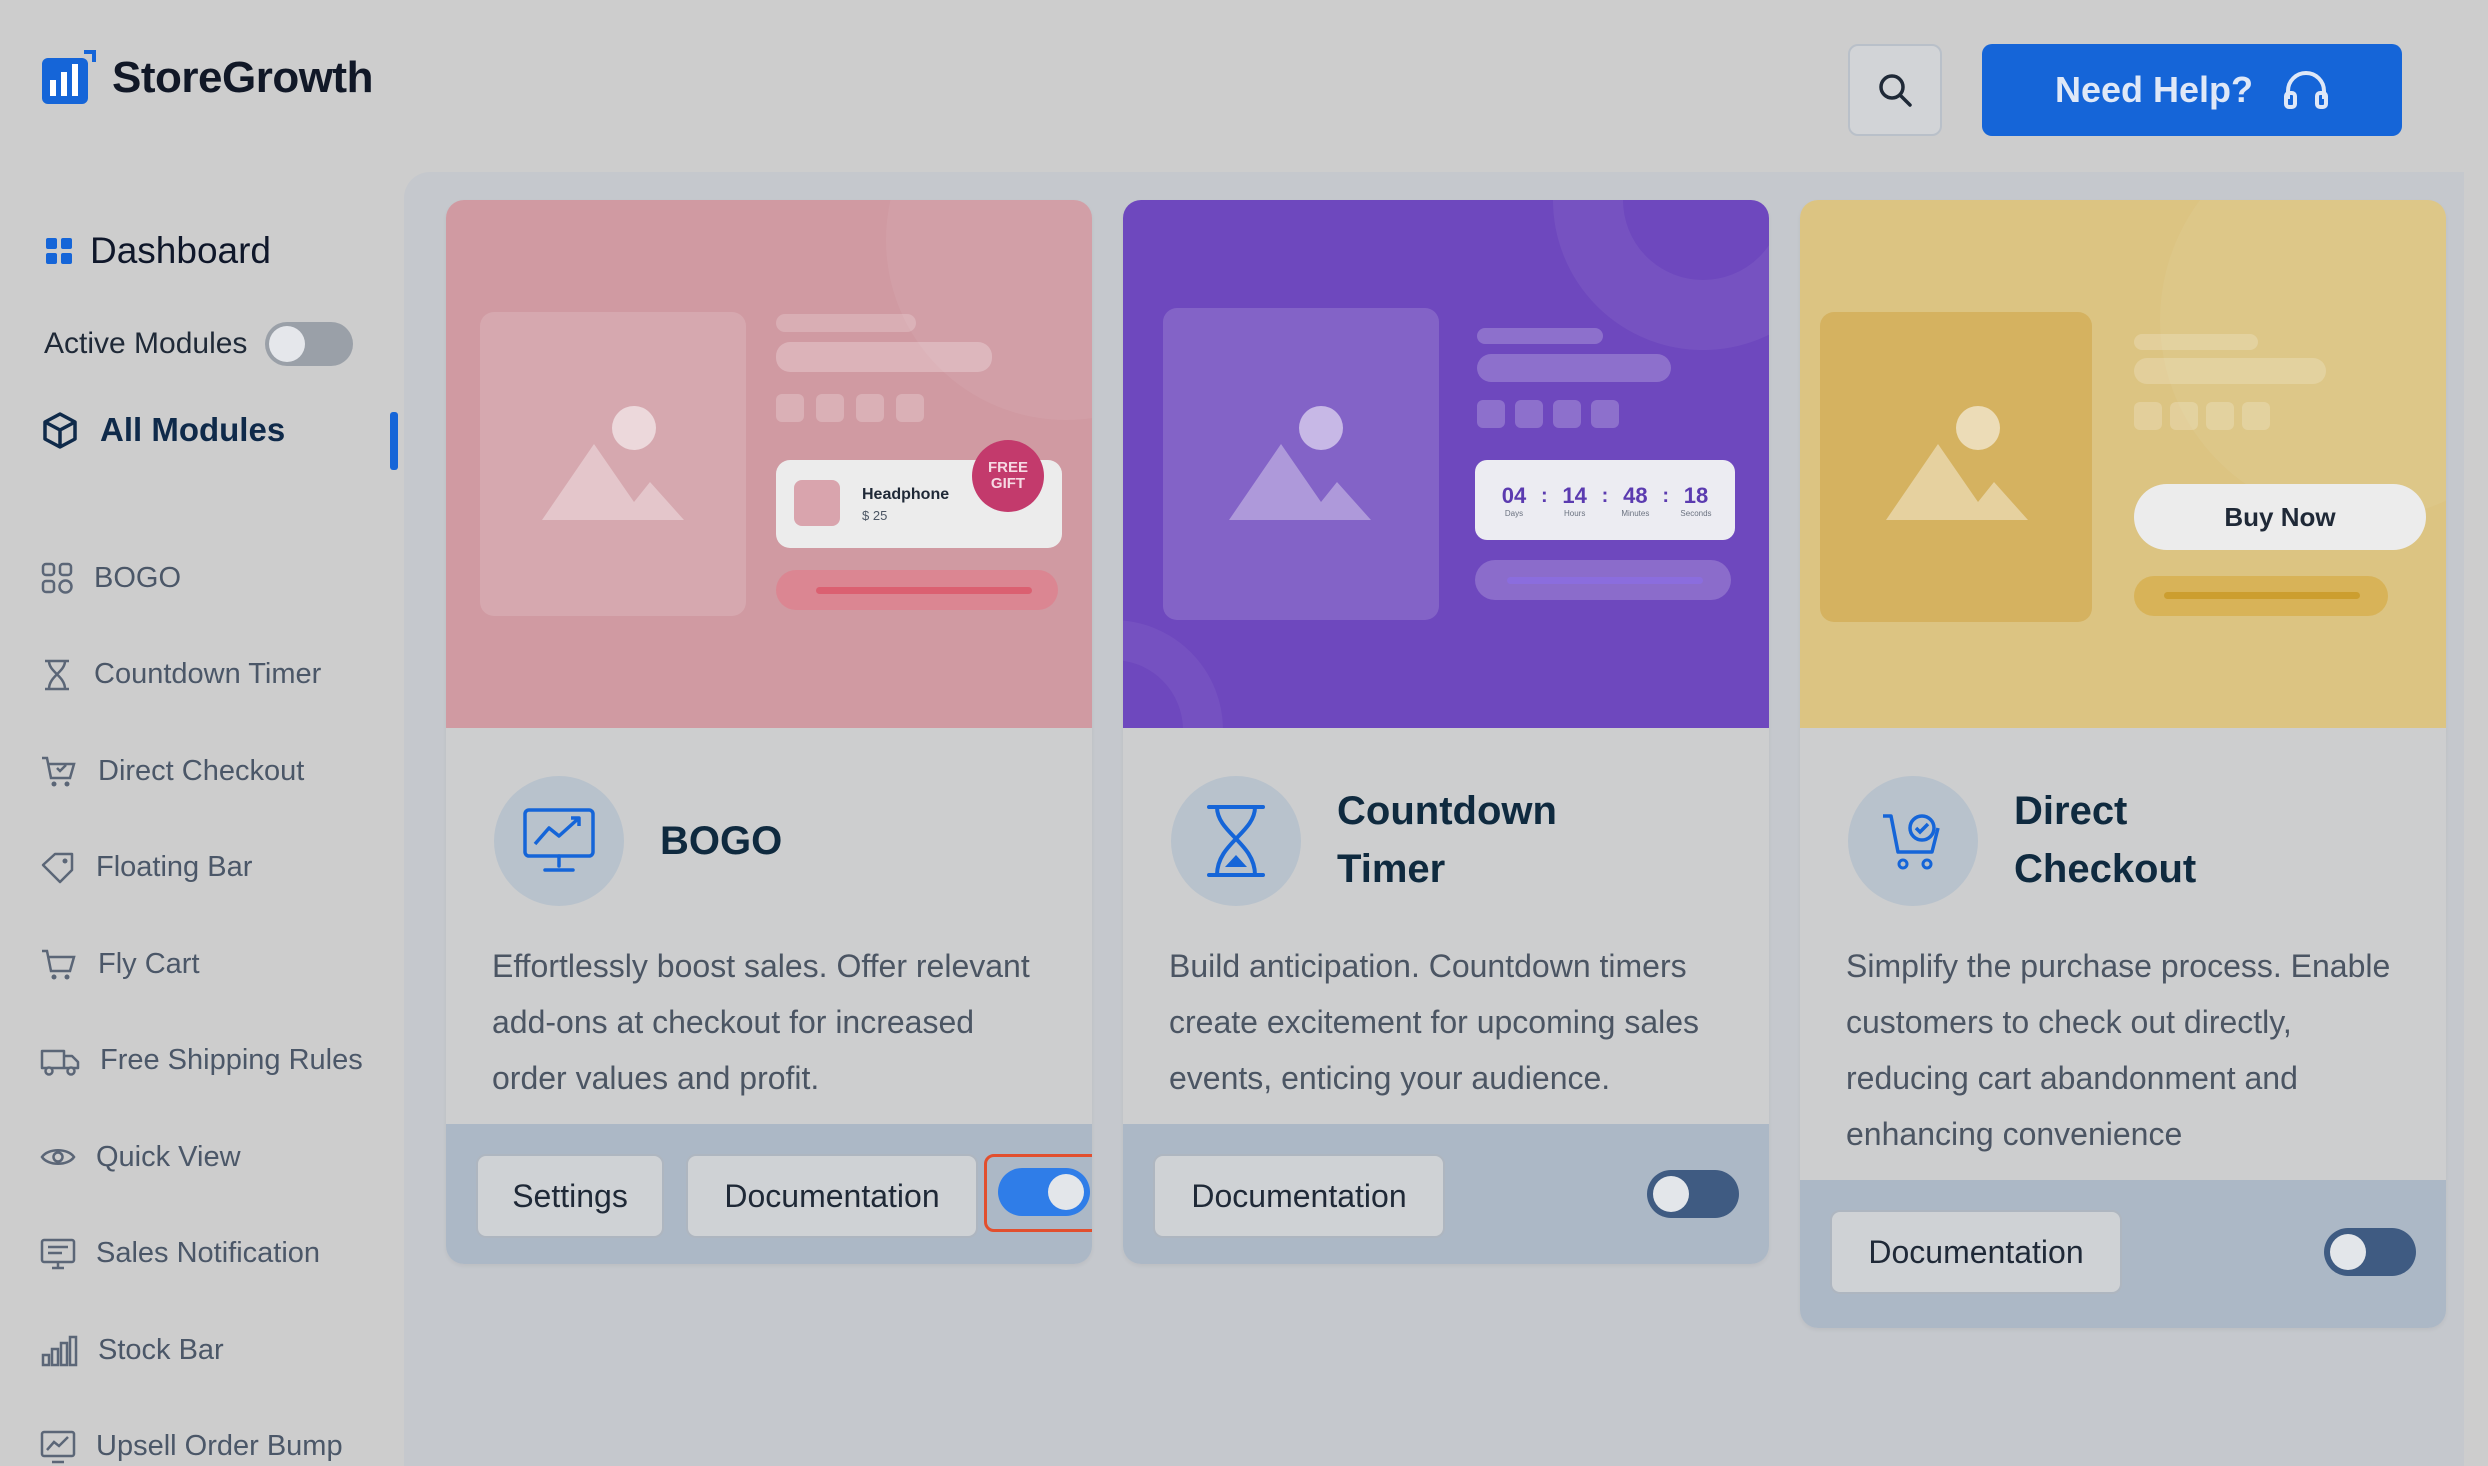  I want to click on sidebar-item-countdown-timer: Countdown Timer, so click(201, 675).